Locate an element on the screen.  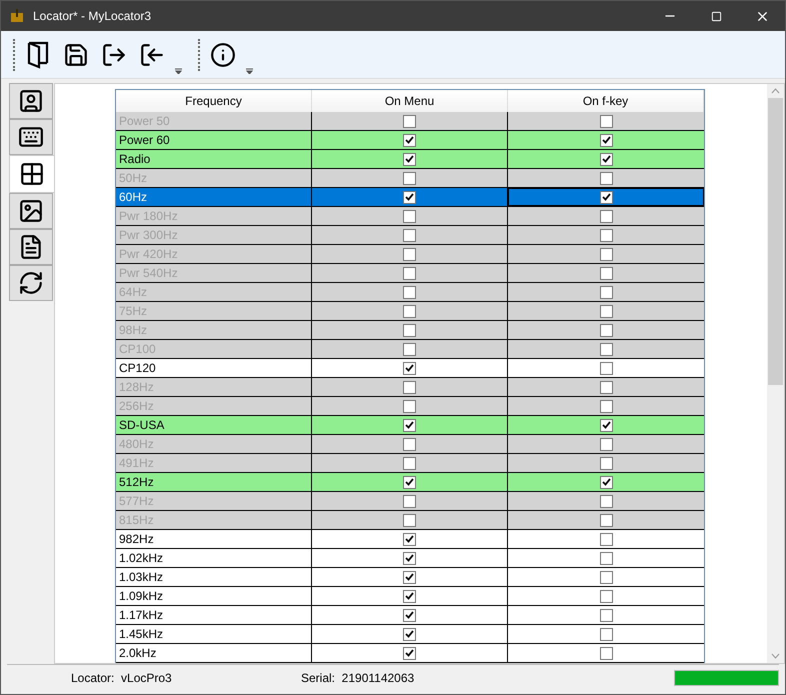
maximize-icon is located at coordinates (716, 16).